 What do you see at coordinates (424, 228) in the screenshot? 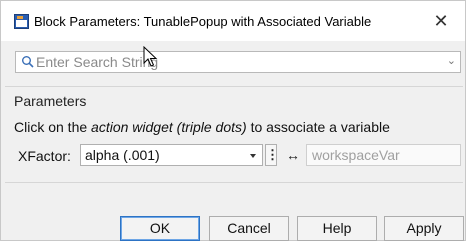
I see `apply-button: Apply` at bounding box center [424, 228].